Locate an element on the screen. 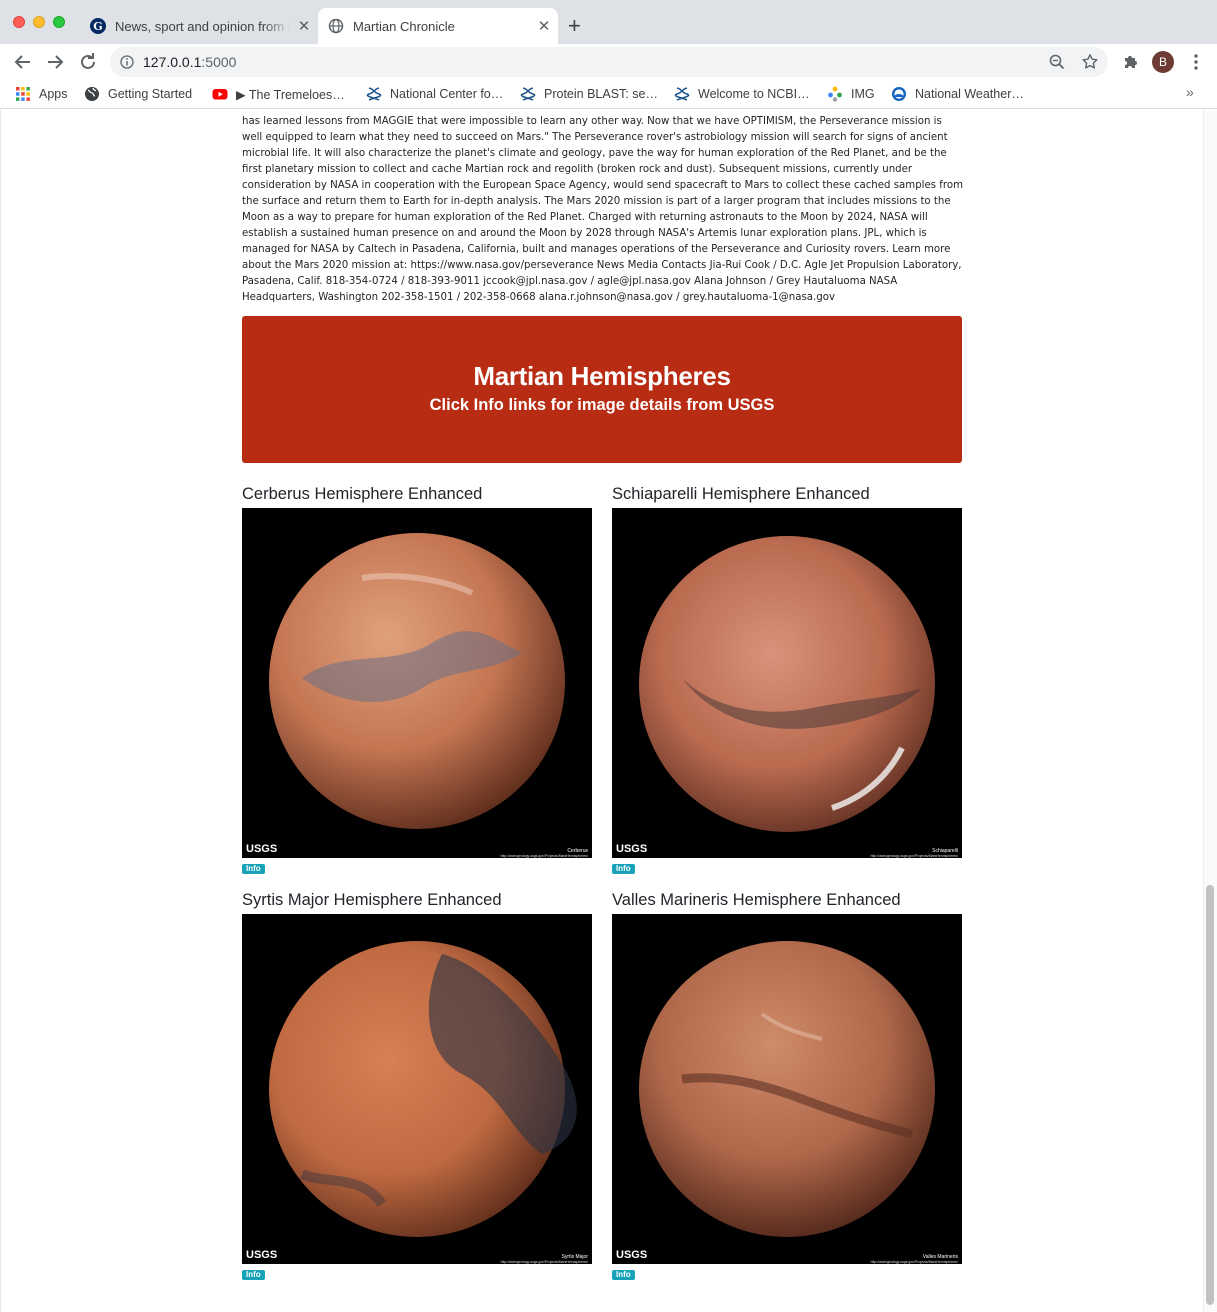 The height and width of the screenshot is (1312, 1217). svg-text: G is located at coordinates (97, 26).